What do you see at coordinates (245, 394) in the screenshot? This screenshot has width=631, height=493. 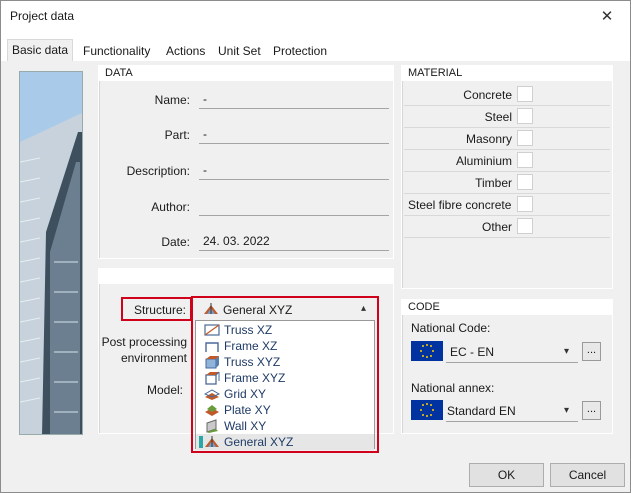 I see `option-label: Grid XY` at bounding box center [245, 394].